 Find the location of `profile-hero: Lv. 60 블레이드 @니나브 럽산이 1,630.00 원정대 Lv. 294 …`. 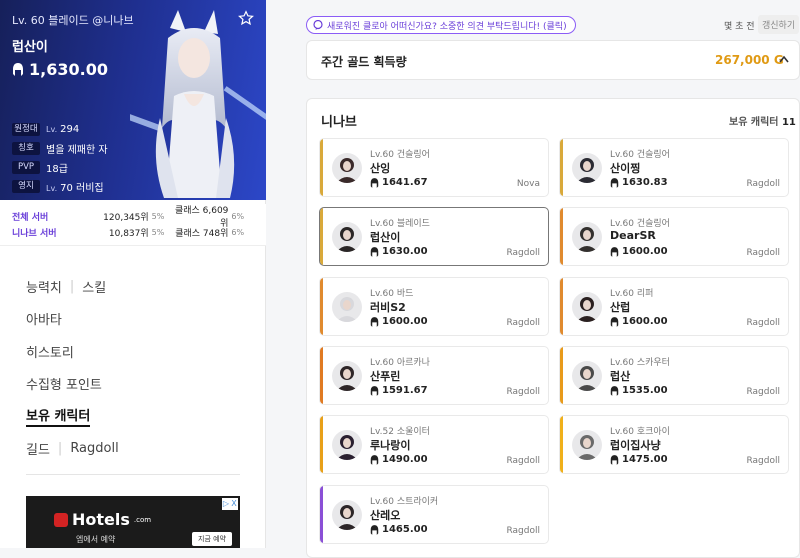

profile-hero: Lv. 60 블레이드 @니나브 럽산이 1,630.00 원정대 Lv. 294 … is located at coordinates (133, 100).